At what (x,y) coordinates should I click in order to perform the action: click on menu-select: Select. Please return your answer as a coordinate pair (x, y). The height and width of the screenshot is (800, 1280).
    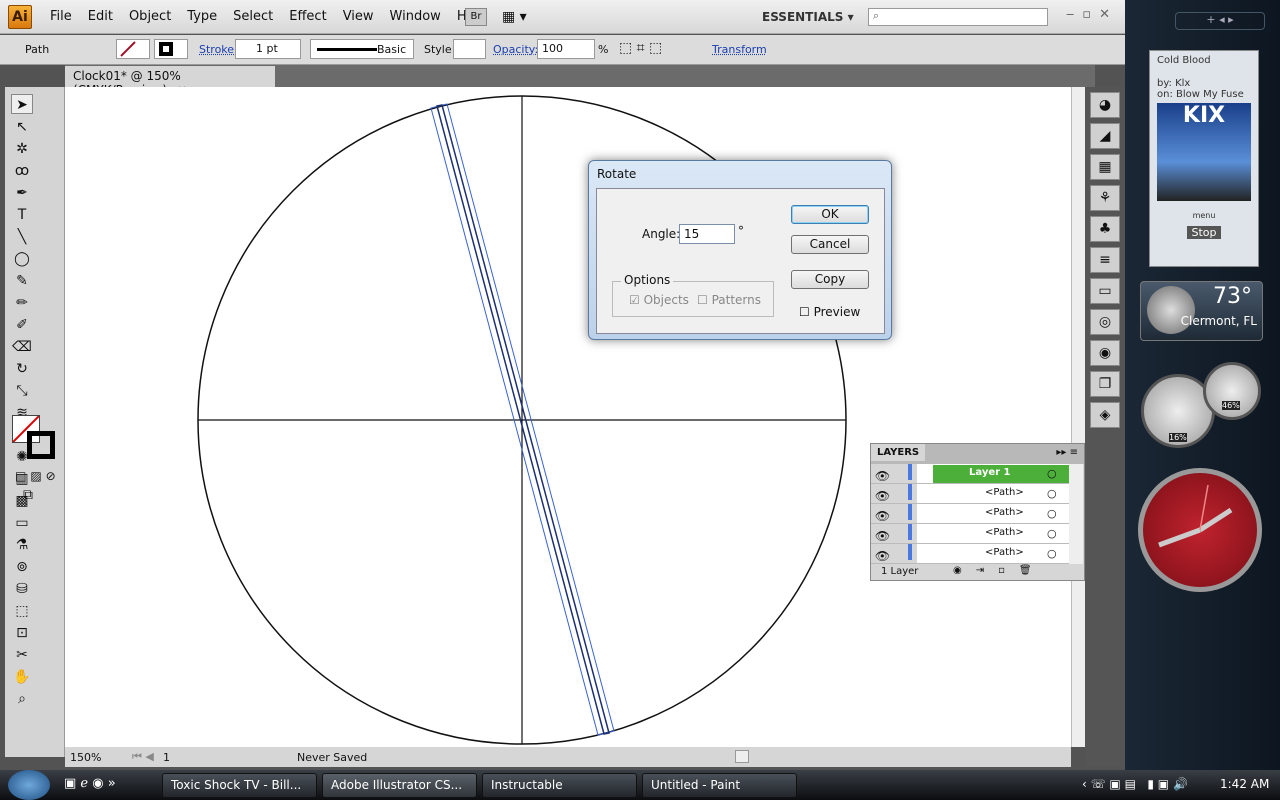
    Looking at the image, I should click on (253, 16).